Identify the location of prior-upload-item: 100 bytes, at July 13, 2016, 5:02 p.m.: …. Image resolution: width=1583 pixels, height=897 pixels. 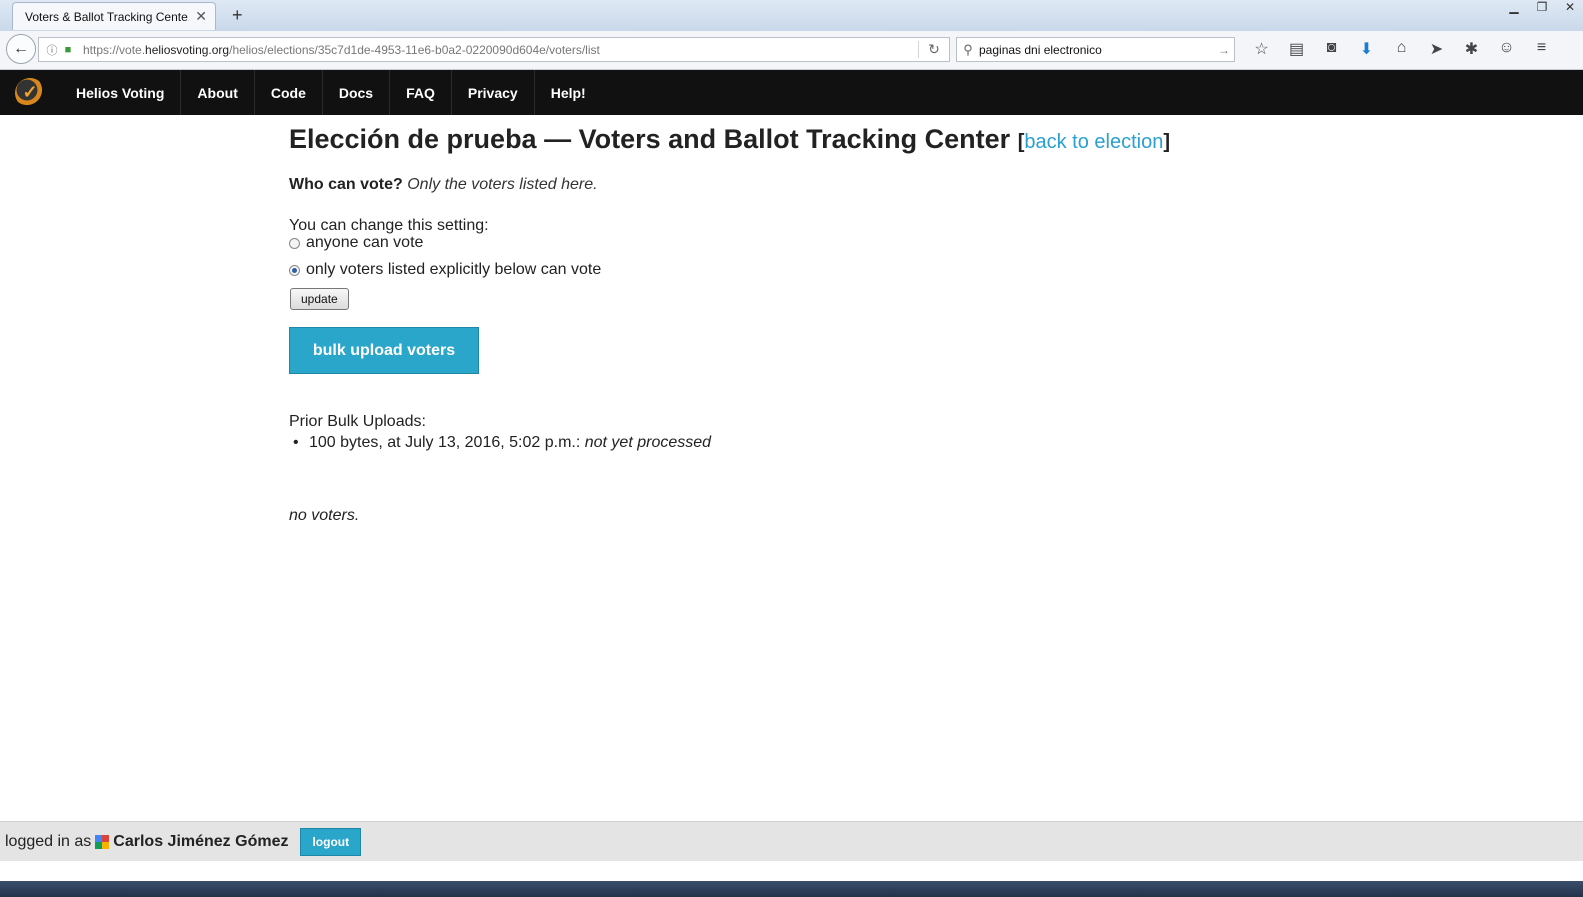
(502, 443).